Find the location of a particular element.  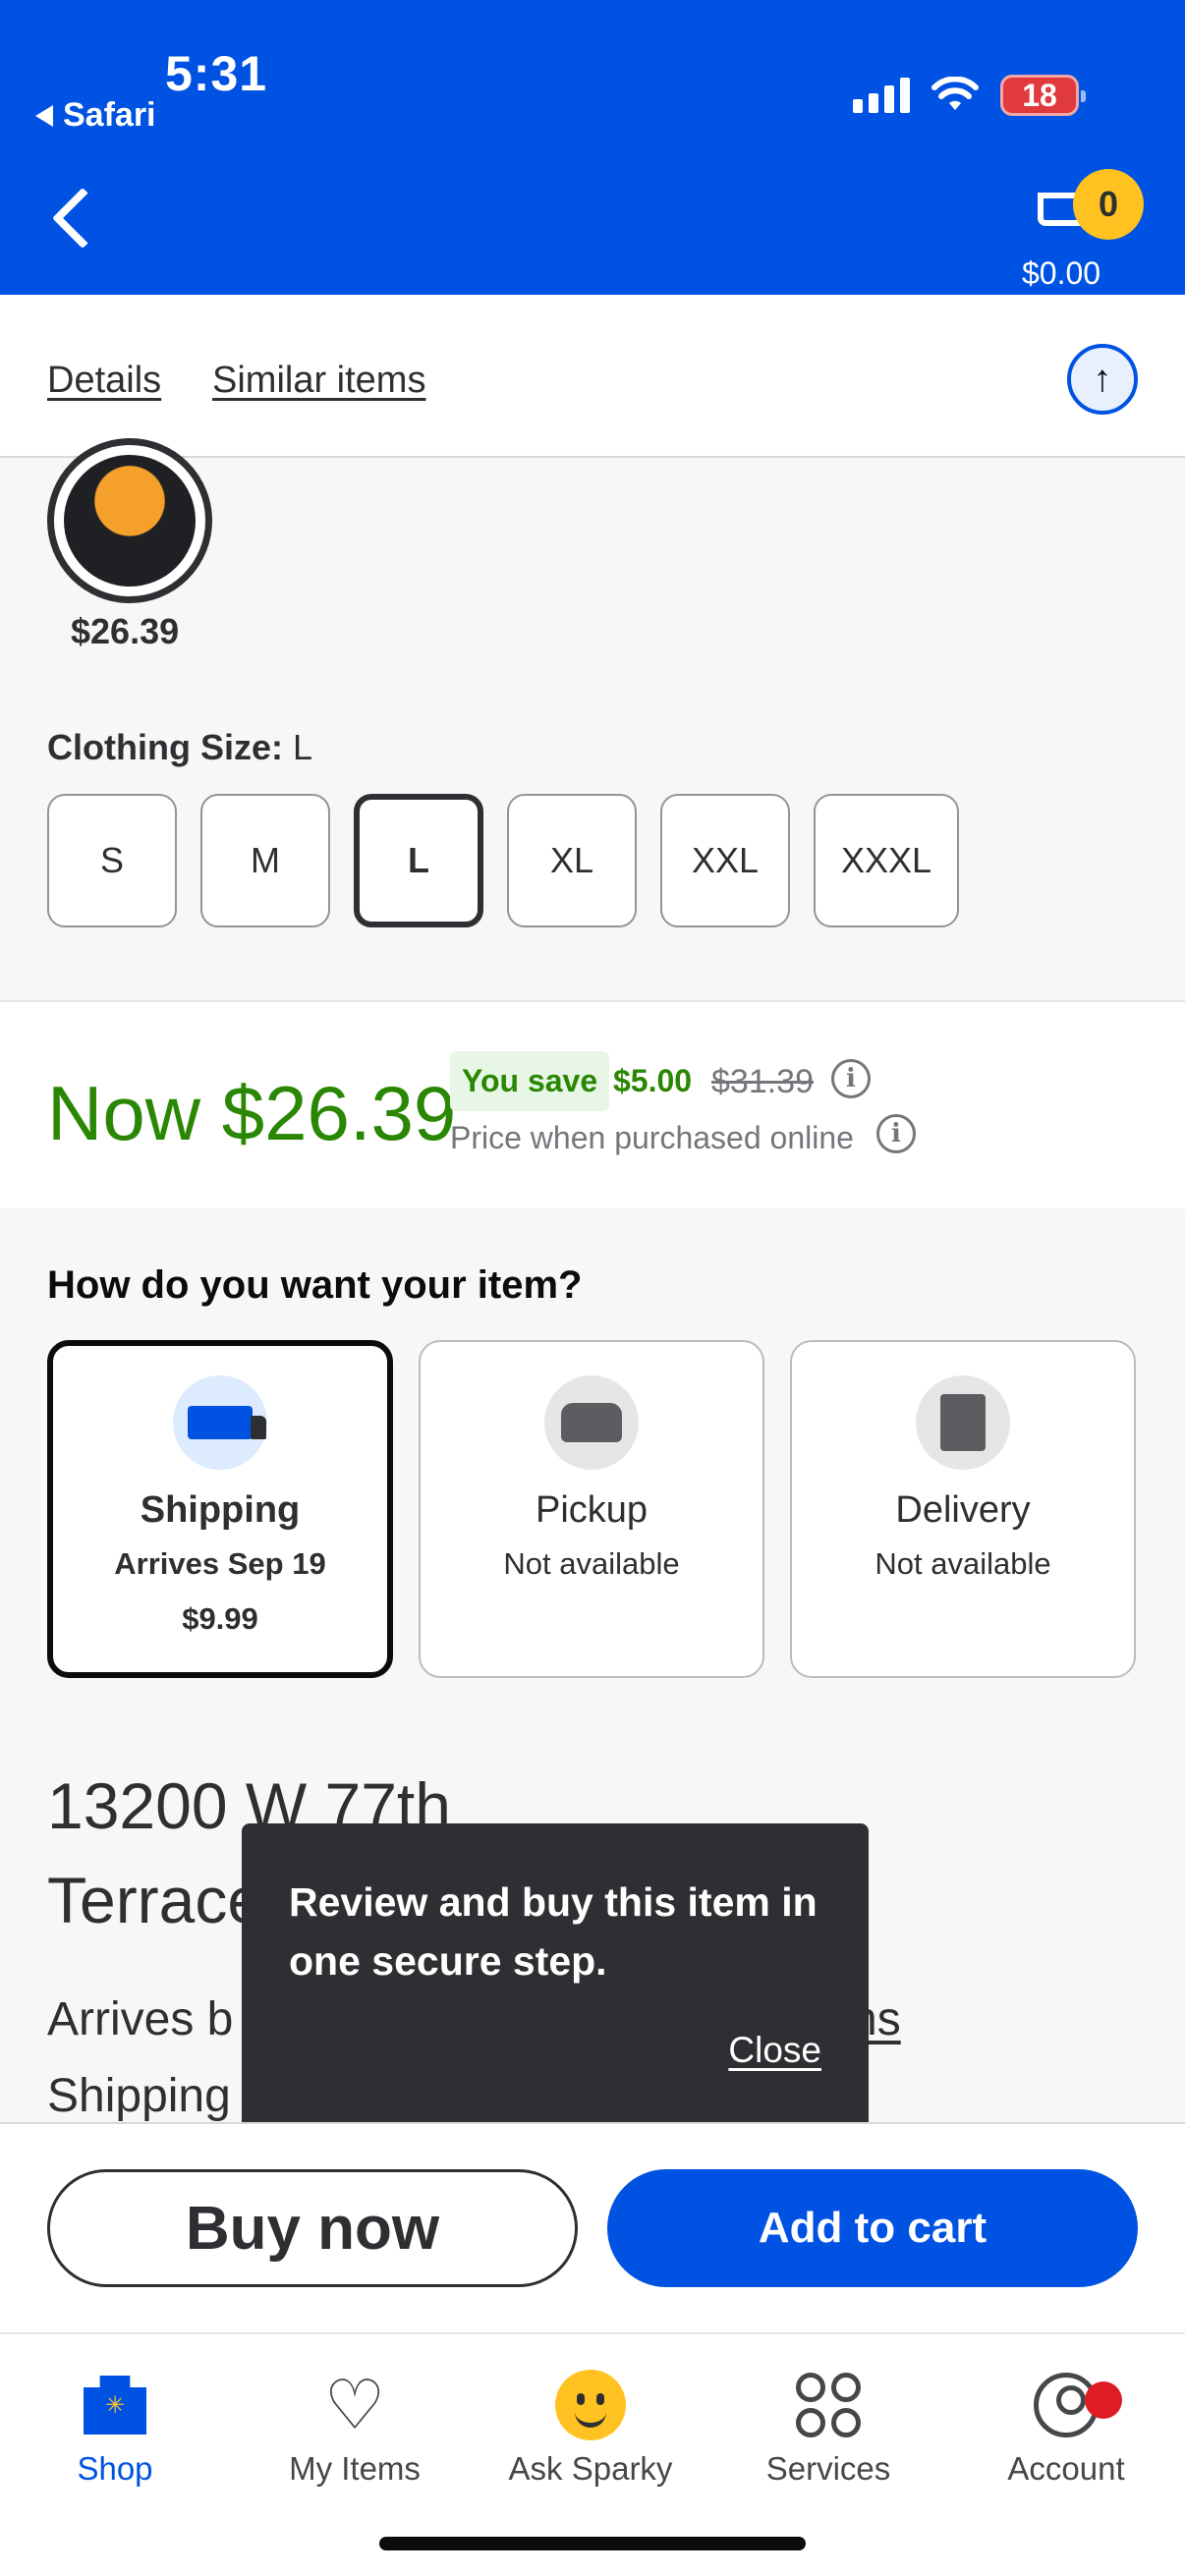

you-save-badge: You save is located at coordinates (530, 1081).